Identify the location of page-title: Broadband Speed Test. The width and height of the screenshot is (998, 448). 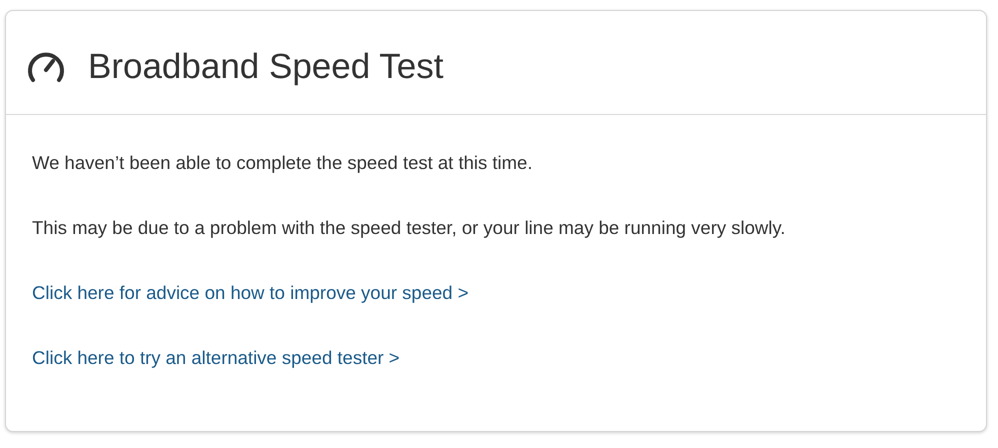
(266, 66).